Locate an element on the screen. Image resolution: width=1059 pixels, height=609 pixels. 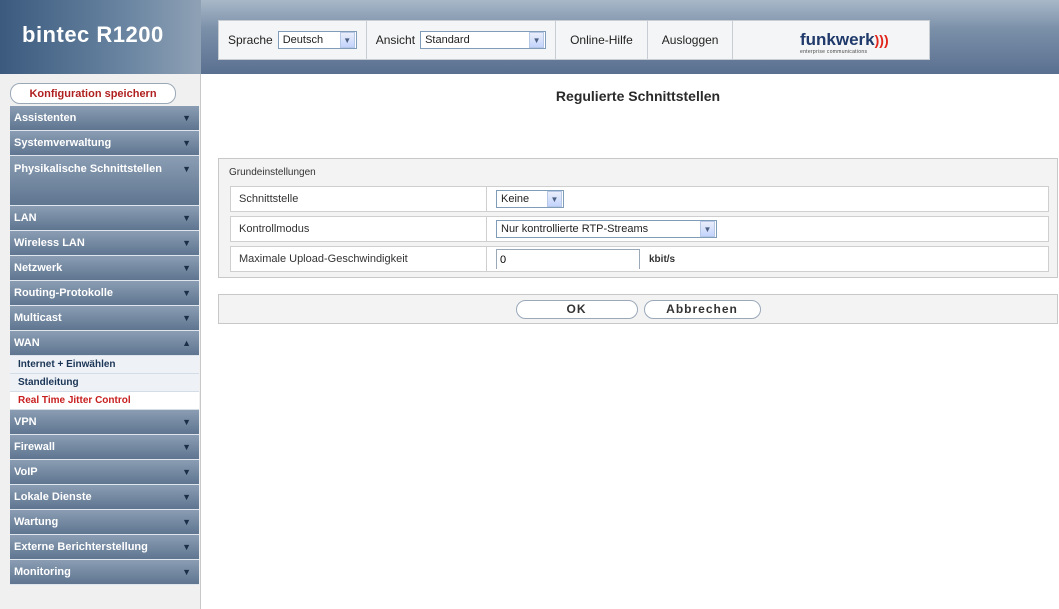
page-title: Regulierte Schnittstellen is located at coordinates (638, 96).